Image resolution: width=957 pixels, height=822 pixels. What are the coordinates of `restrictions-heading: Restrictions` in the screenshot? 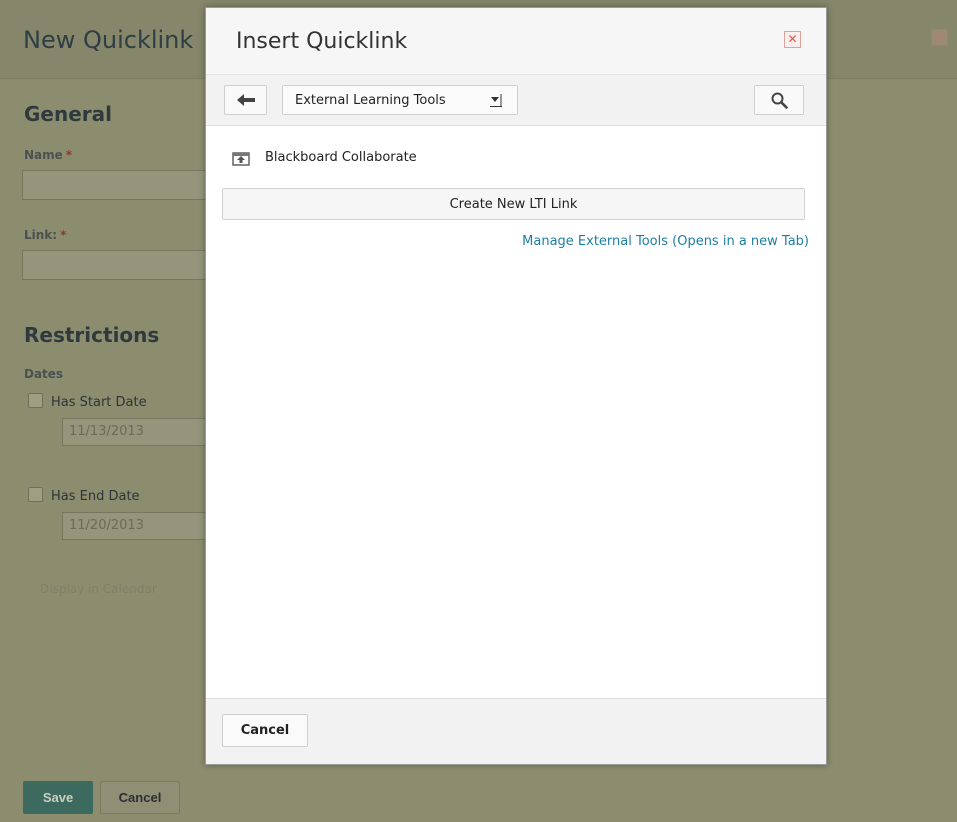 It's located at (92, 335).